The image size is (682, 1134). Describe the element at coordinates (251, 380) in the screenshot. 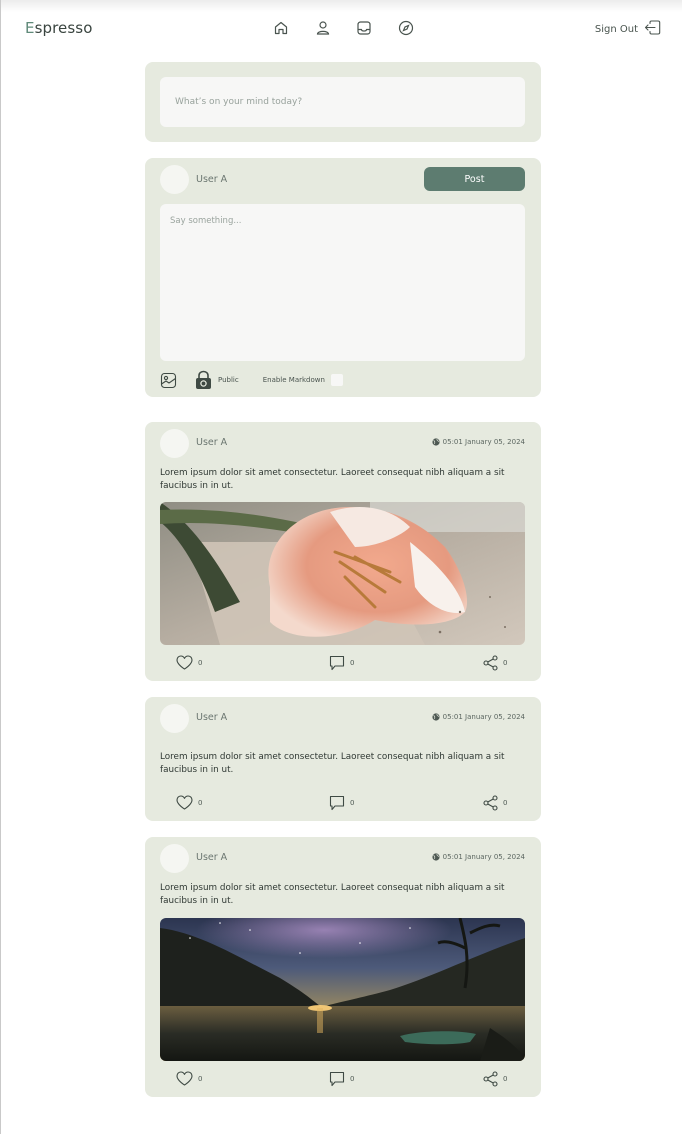

I see `composer-toolbar: Public Enable Markdown` at that location.